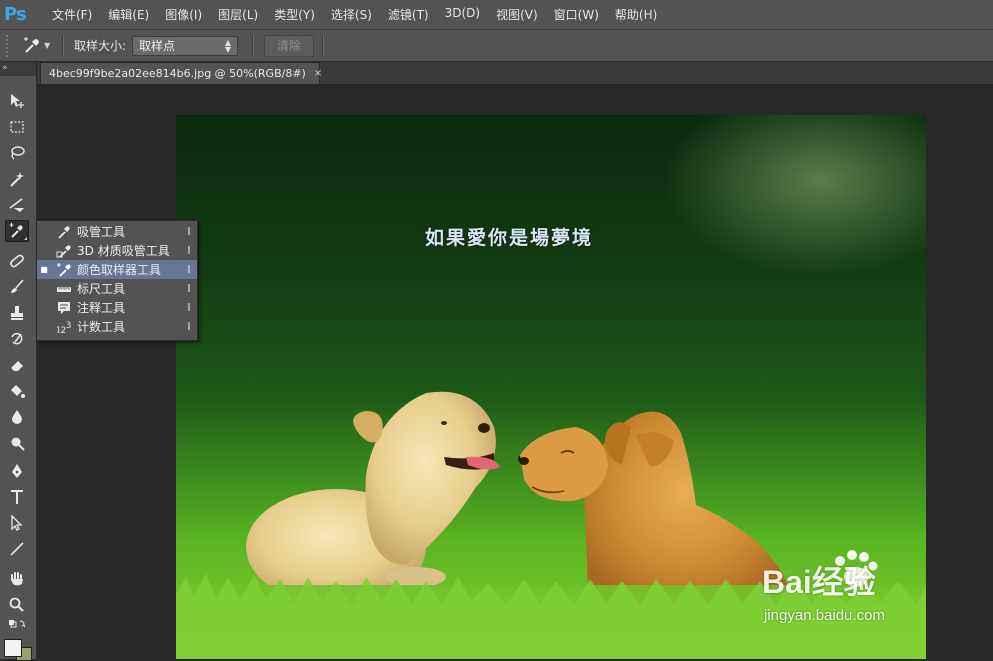  I want to click on menu-select: 选择(S), so click(351, 14).